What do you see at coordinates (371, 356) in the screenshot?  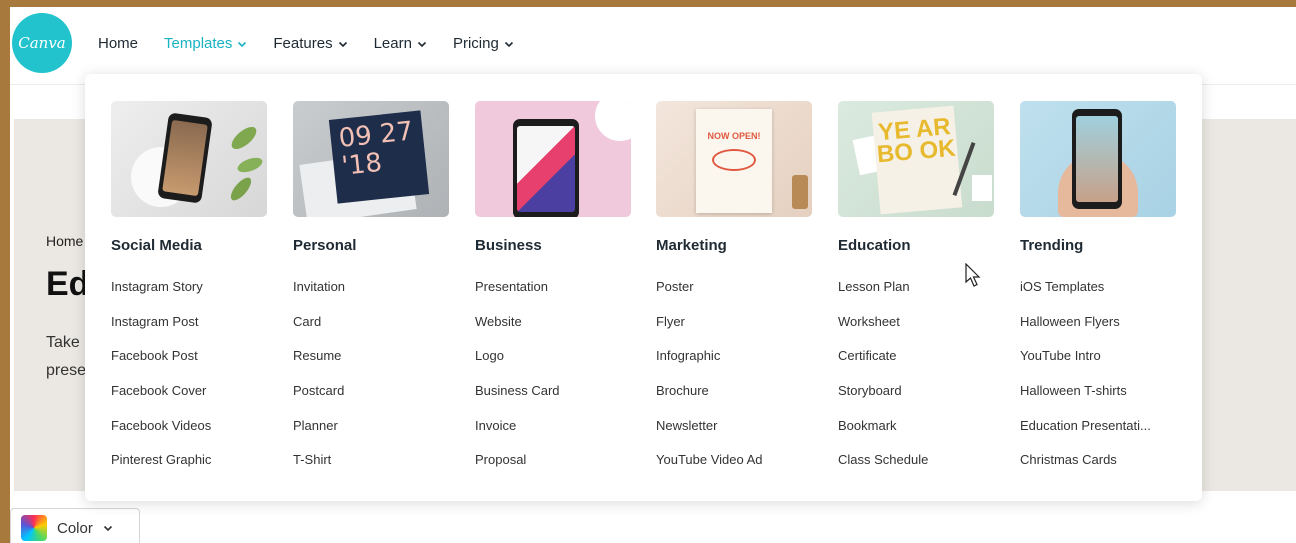 I see `menu-link: Resume` at bounding box center [371, 356].